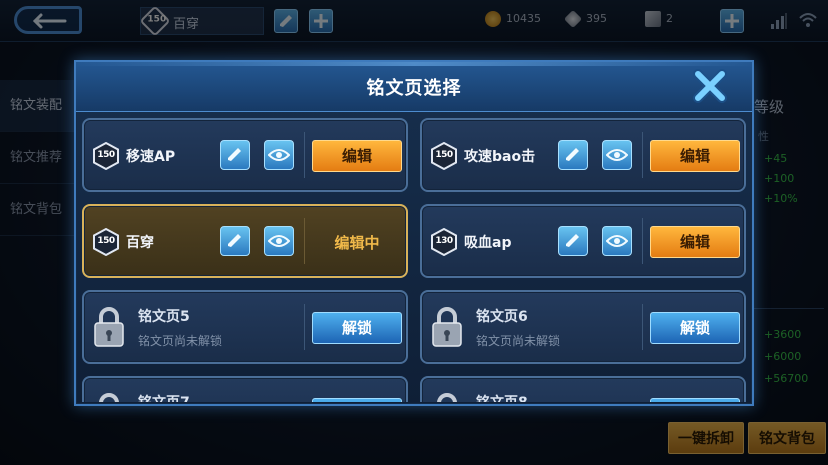 This screenshot has width=828, height=465. I want to click on rune-page-card-1: 150 移速AP 编辑, so click(245, 155).